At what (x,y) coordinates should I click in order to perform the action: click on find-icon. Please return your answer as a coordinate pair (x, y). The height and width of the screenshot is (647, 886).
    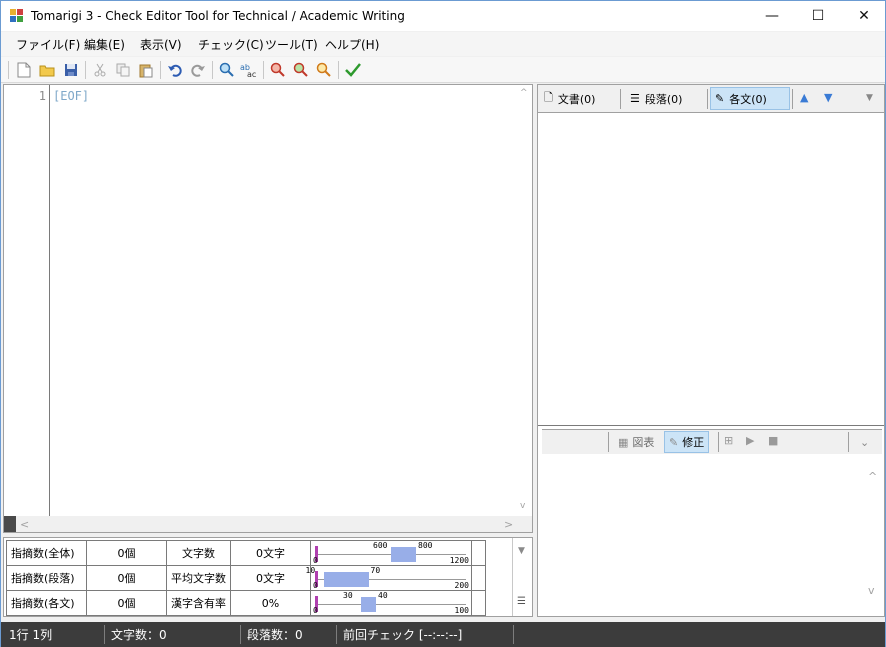
    Looking at the image, I should click on (227, 70).